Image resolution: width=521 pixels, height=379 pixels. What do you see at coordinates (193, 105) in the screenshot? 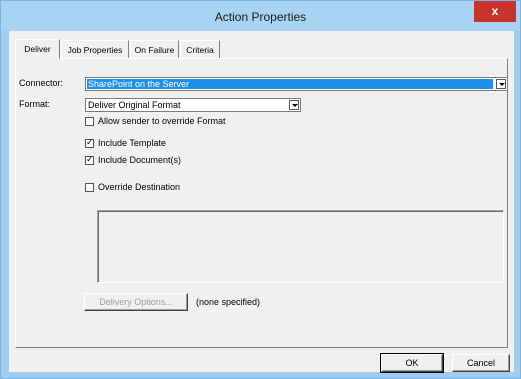
I see `format-dropdown: Deliver Original Format` at bounding box center [193, 105].